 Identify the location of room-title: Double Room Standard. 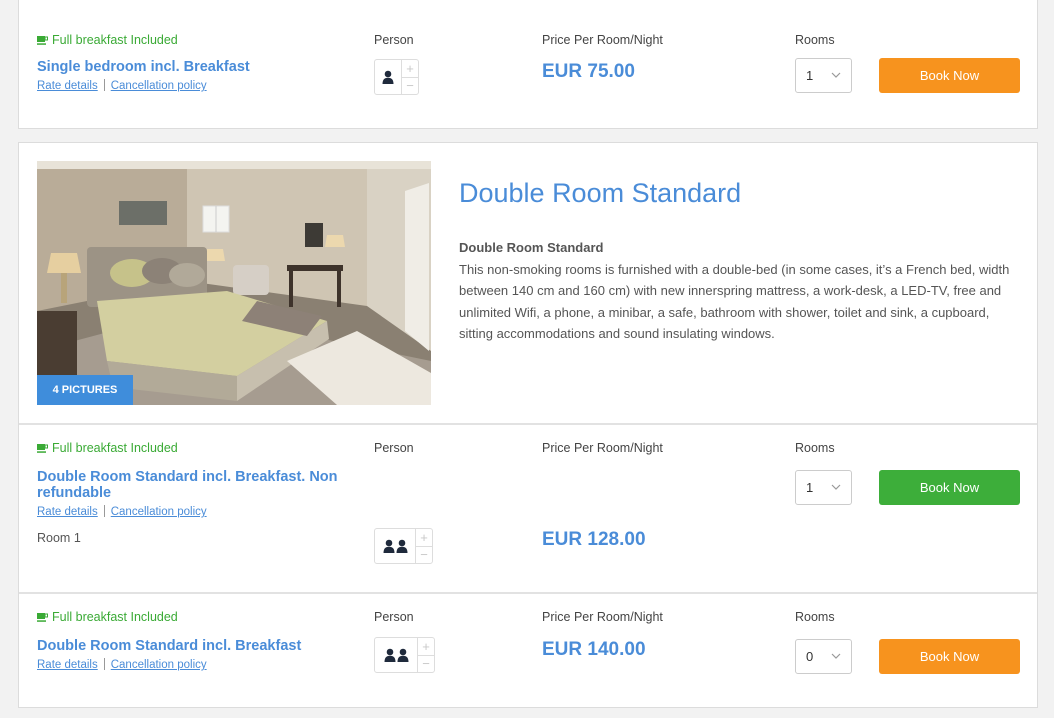
(600, 193).